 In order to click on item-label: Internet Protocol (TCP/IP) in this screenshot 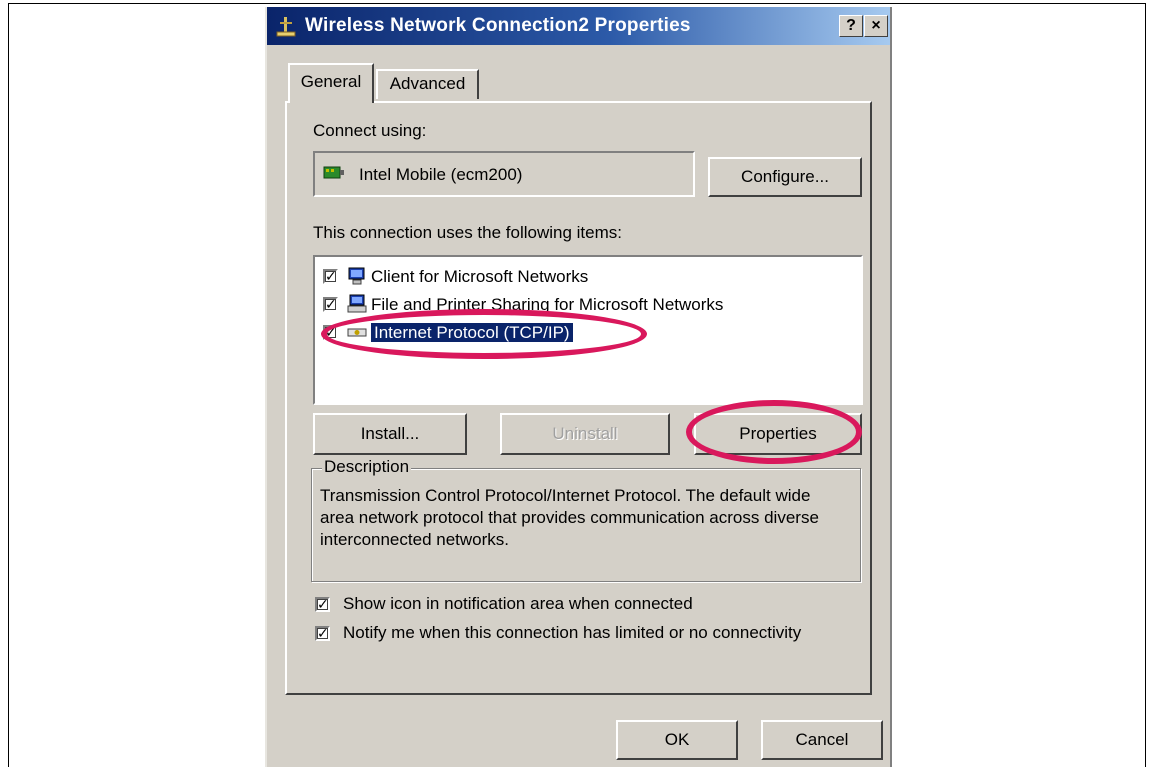, I will do `click(472, 332)`.